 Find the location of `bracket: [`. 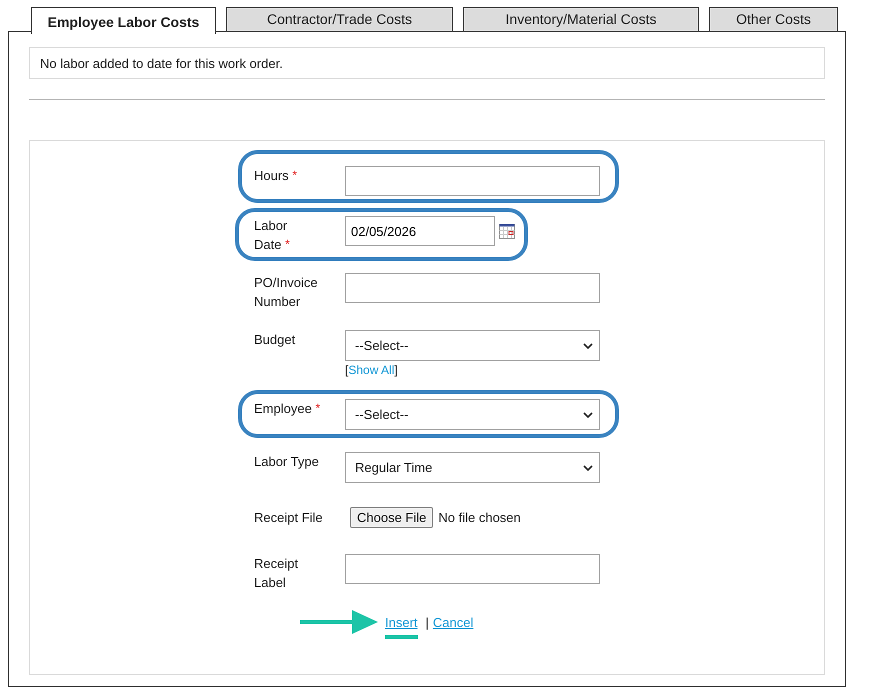

bracket: [ is located at coordinates (346, 370).